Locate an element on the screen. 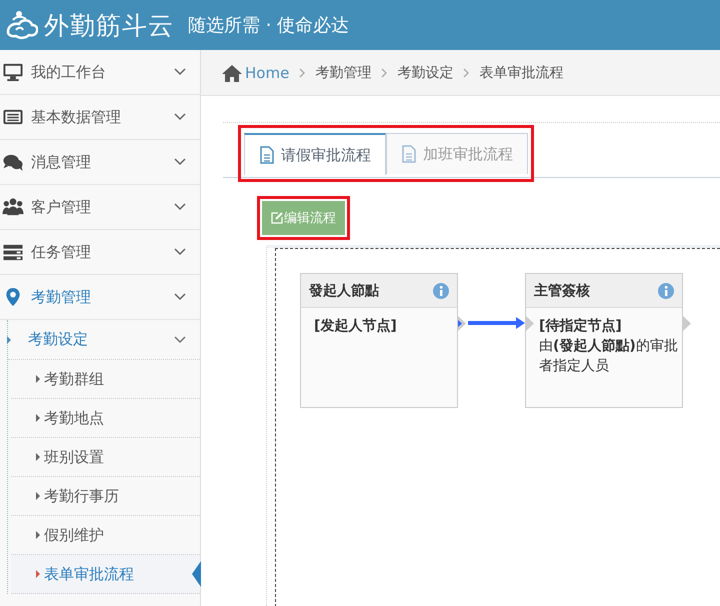 The image size is (720, 606). menu-item: 考勤管理 is located at coordinates (100, 297).